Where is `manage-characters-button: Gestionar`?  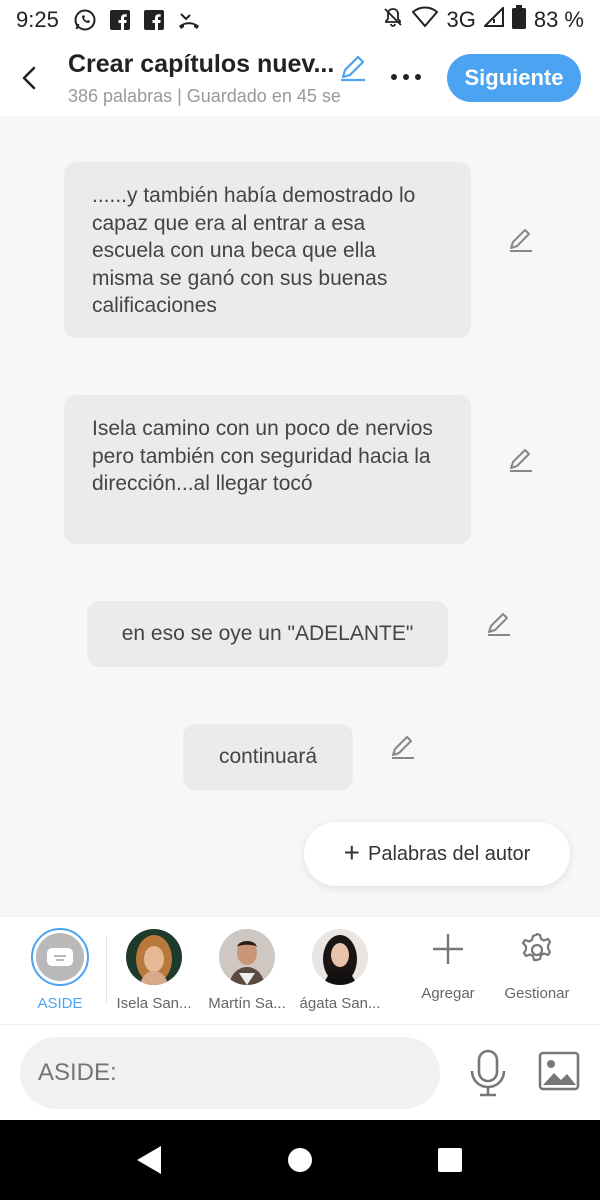
manage-characters-button: Gestionar is located at coordinates (537, 971).